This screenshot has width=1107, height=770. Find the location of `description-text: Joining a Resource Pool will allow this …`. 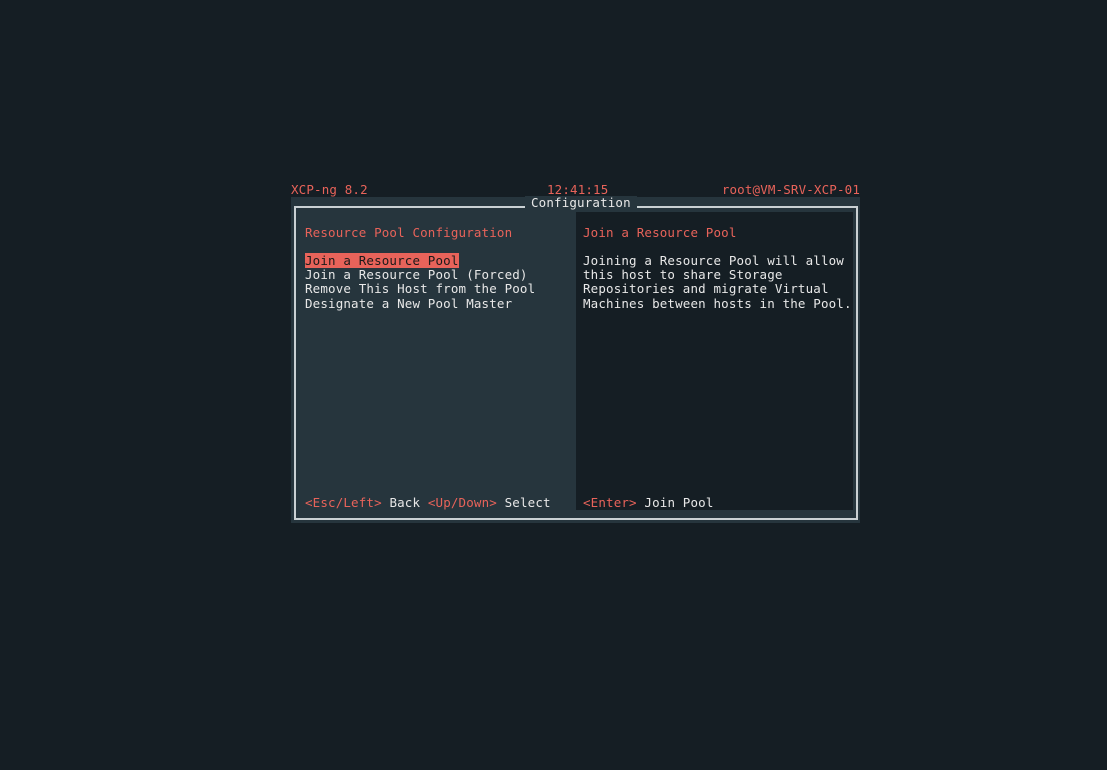

description-text: Joining a Resource Pool will allow this … is located at coordinates (717, 282).